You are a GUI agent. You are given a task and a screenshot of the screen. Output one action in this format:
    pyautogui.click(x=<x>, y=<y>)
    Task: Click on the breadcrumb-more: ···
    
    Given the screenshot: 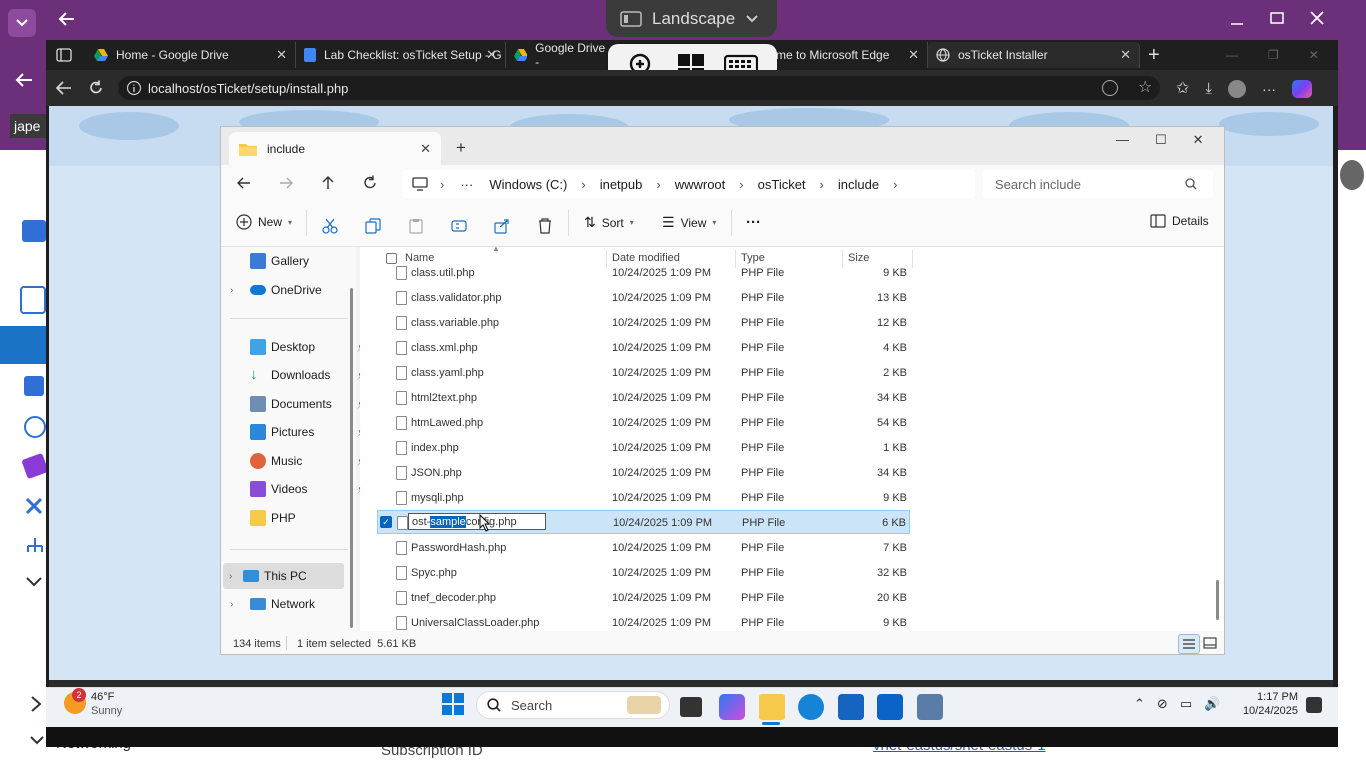 What is the action you would take?
    pyautogui.click(x=466, y=184)
    